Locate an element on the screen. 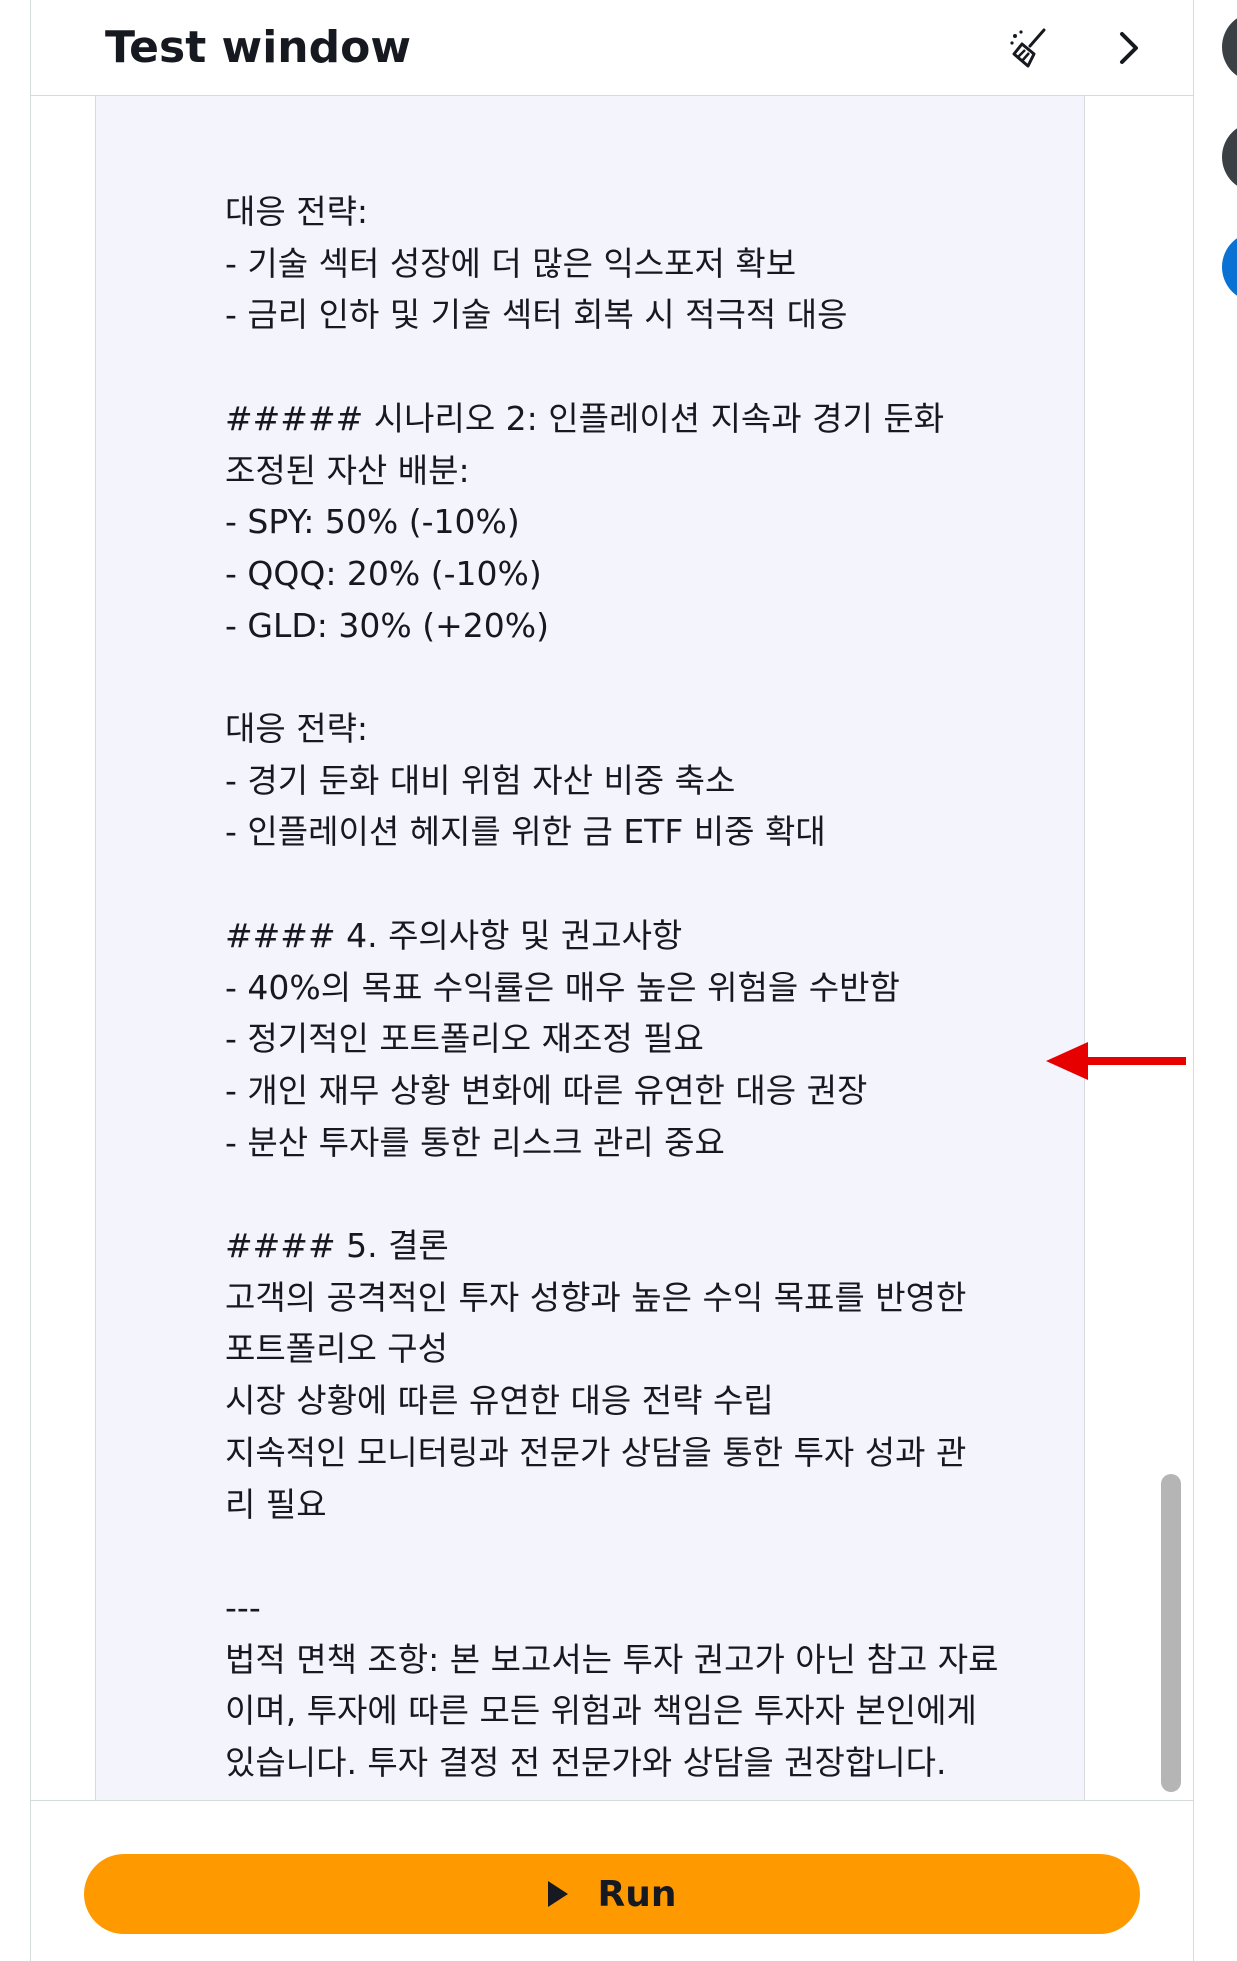  clear-button is located at coordinates (1030, 48).